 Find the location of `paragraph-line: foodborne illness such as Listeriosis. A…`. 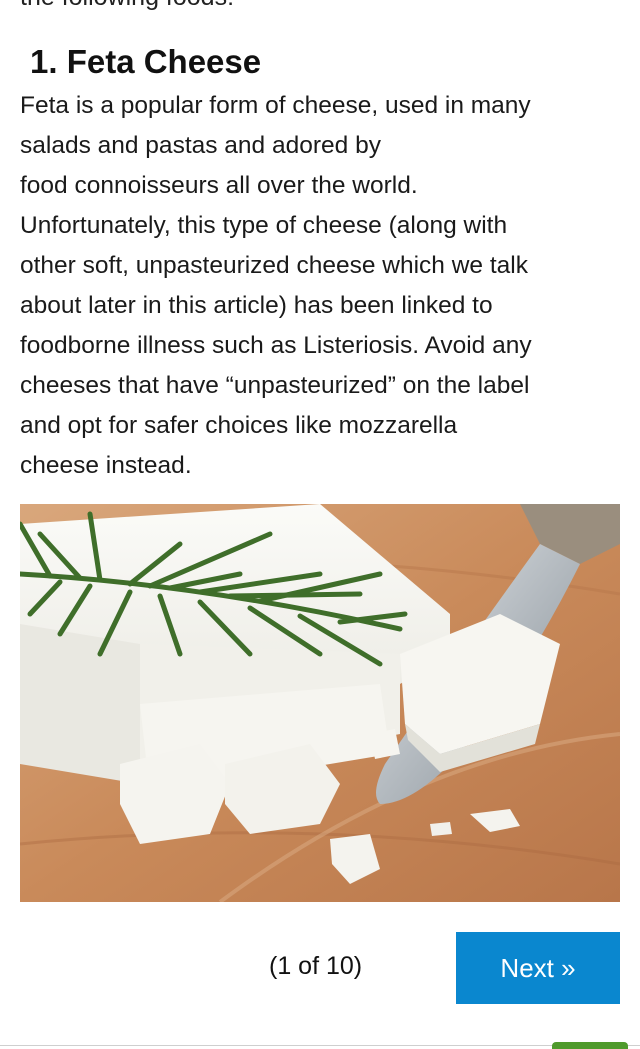

paragraph-line: foodborne illness such as Listeriosis. A… is located at coordinates (276, 345).